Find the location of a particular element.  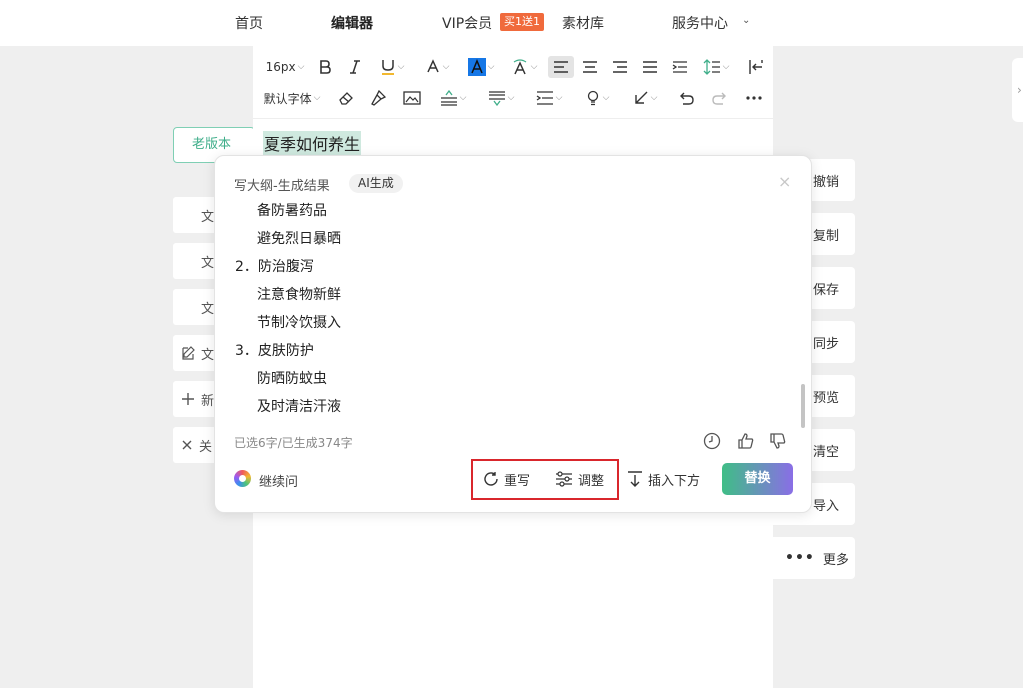

redo-toolbar-button is located at coordinates (720, 98).